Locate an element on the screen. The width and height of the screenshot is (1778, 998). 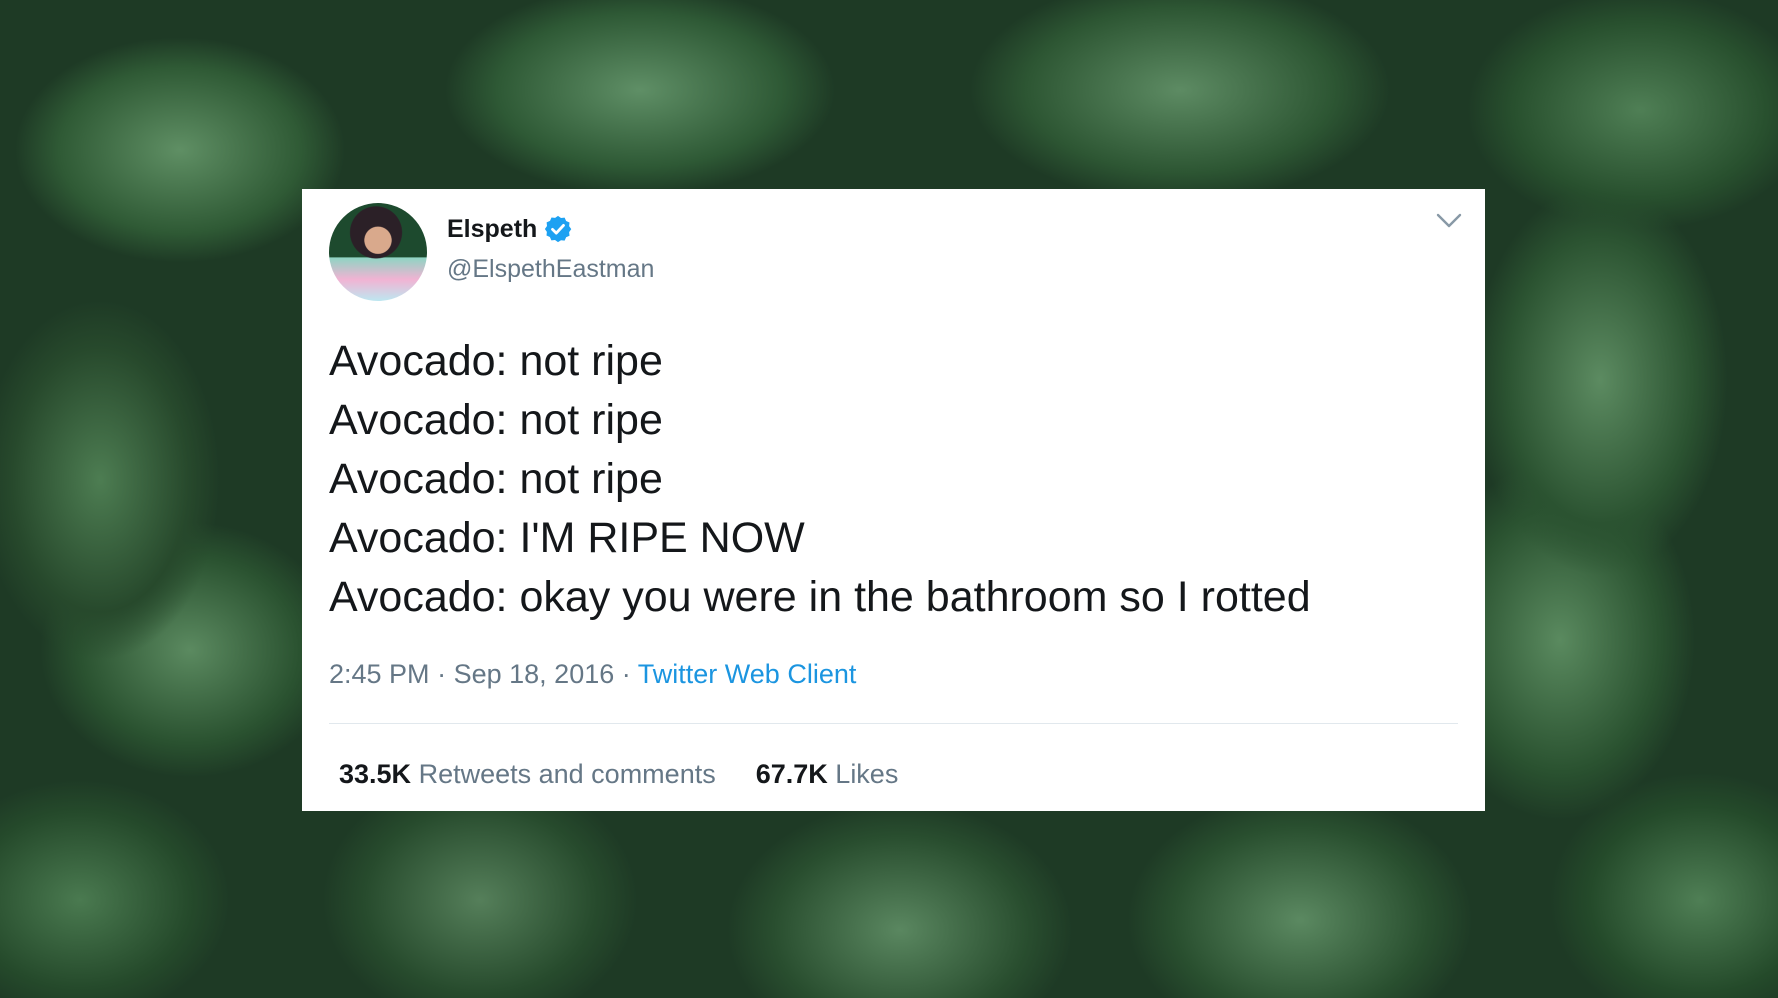
author-avatar is located at coordinates (378, 252).